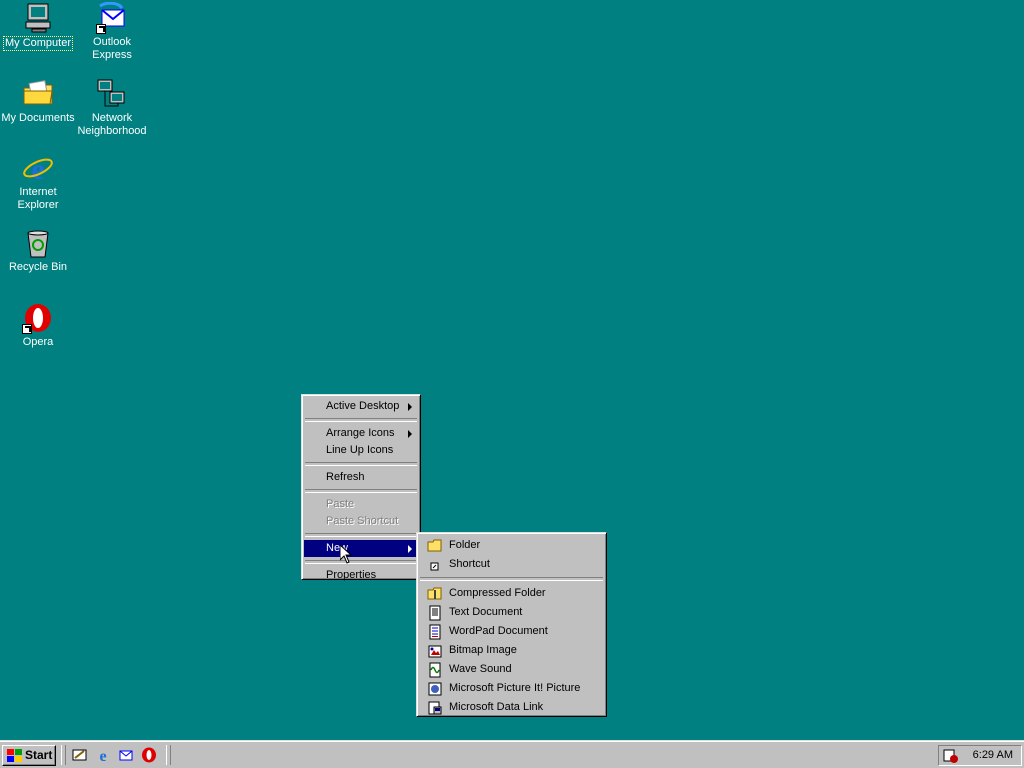 This screenshot has height=768, width=1024. What do you see at coordinates (435, 689) in the screenshot?
I see `picture-it-icon` at bounding box center [435, 689].